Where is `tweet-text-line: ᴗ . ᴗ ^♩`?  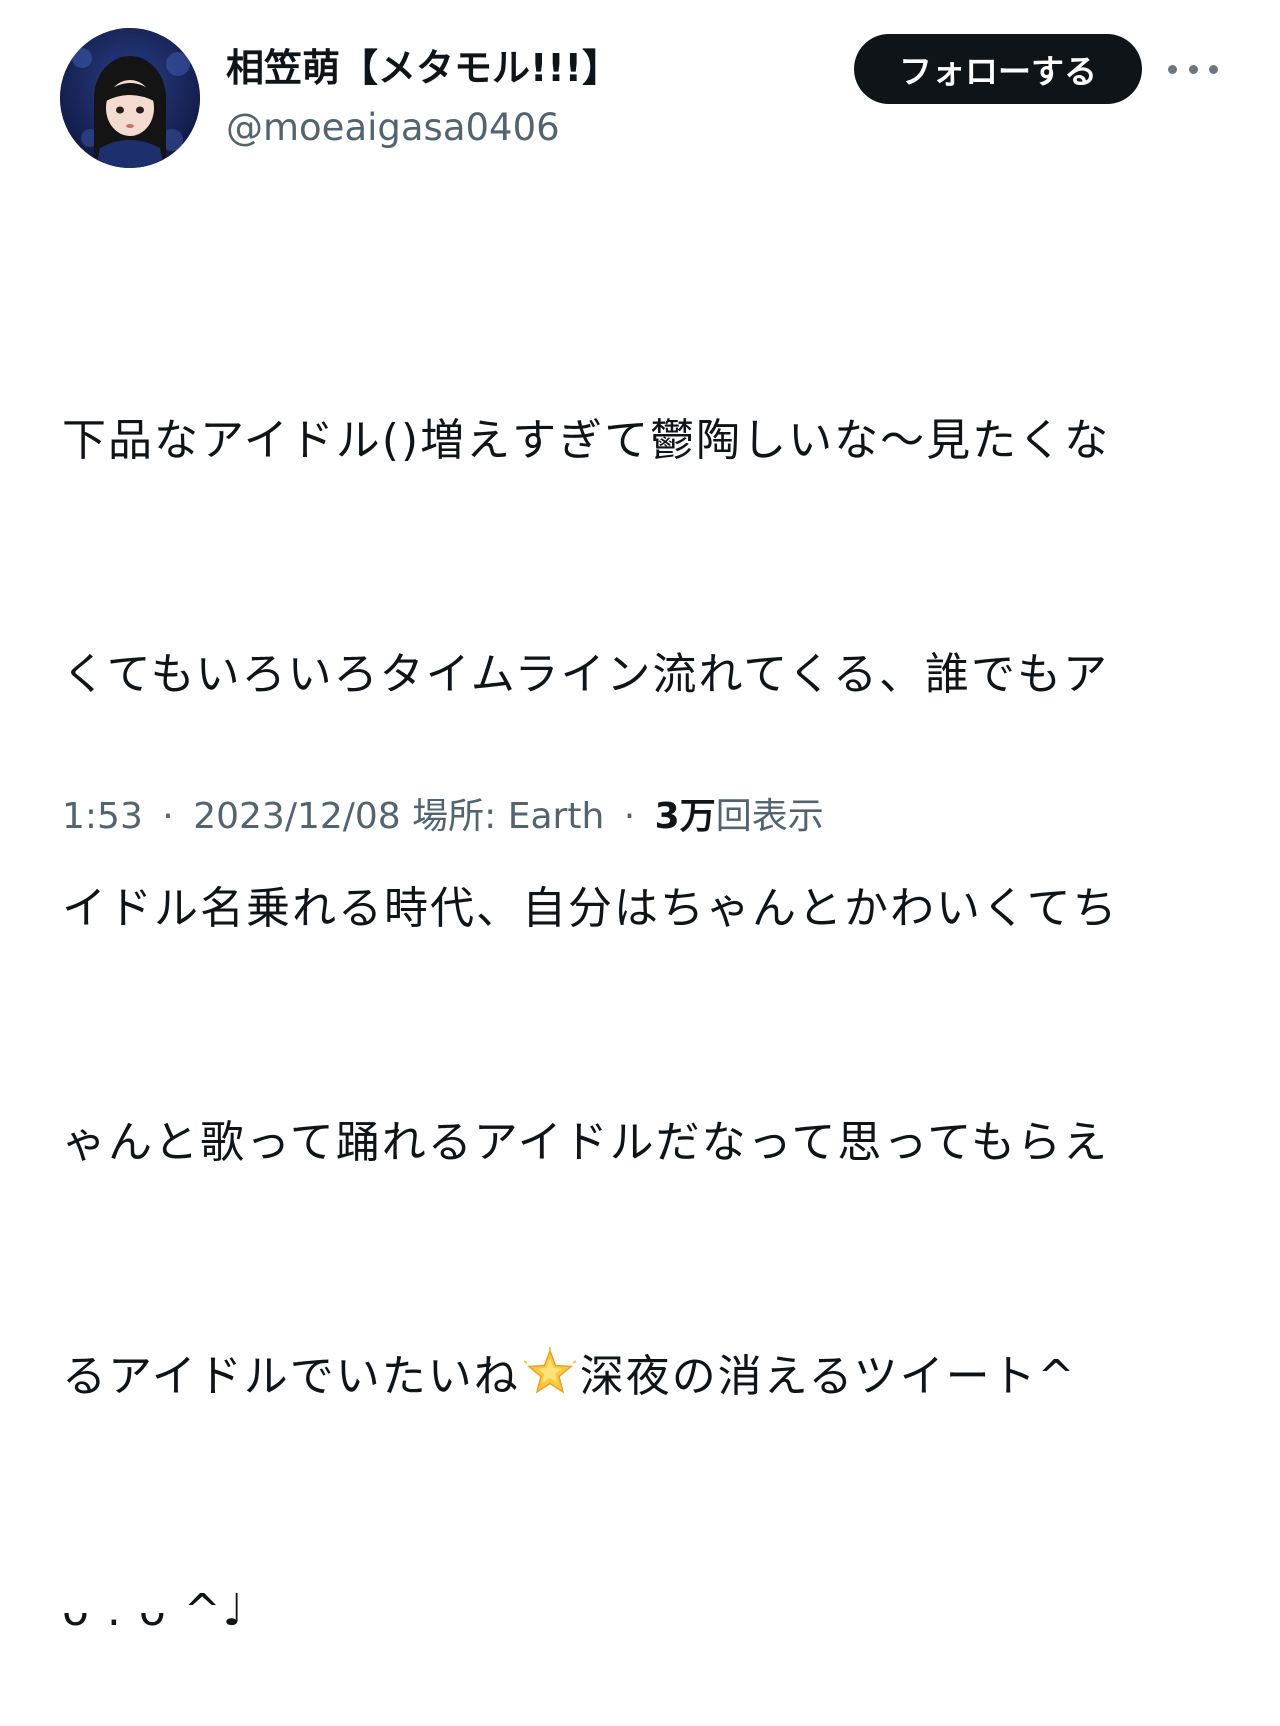
tweet-text-line: ᴗ . ᴗ ^♩ is located at coordinates (154, 1610).